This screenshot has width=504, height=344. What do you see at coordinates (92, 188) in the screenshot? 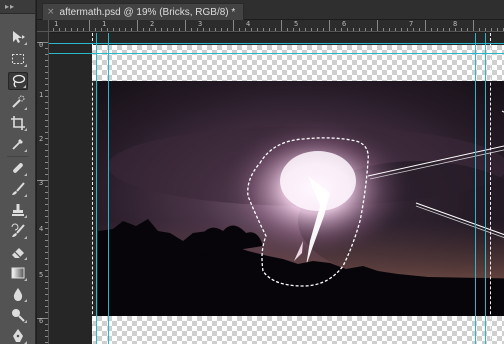
I see `canvas-selection-edge-left` at bounding box center [92, 188].